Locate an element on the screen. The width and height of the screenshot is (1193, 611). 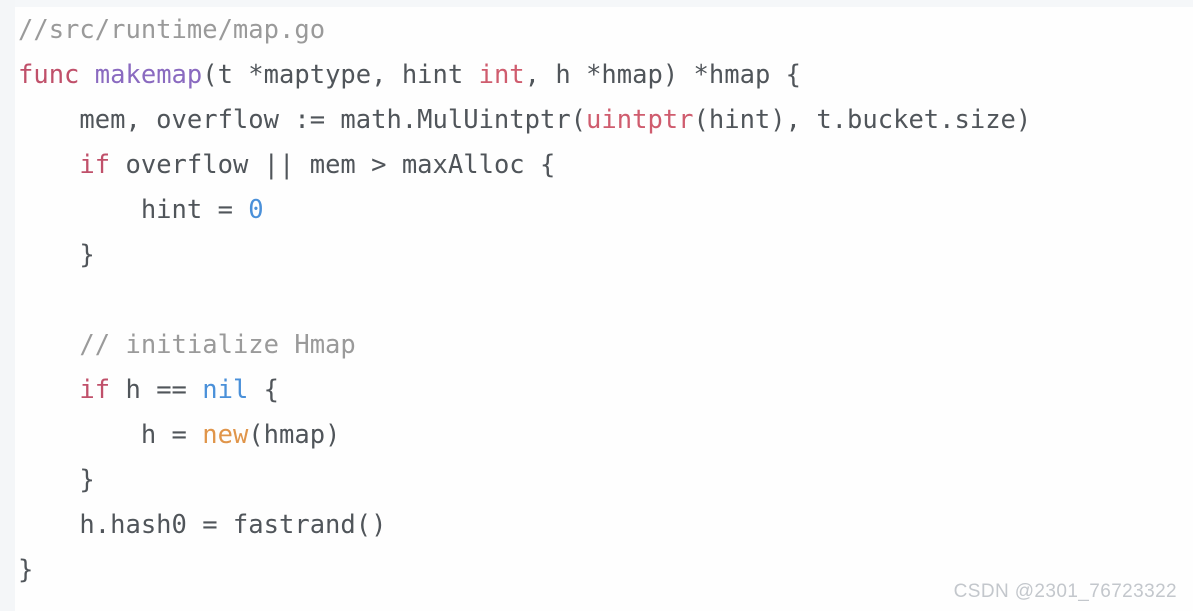
code-line: if overflow || mem > maxAlloc { is located at coordinates (605, 165).